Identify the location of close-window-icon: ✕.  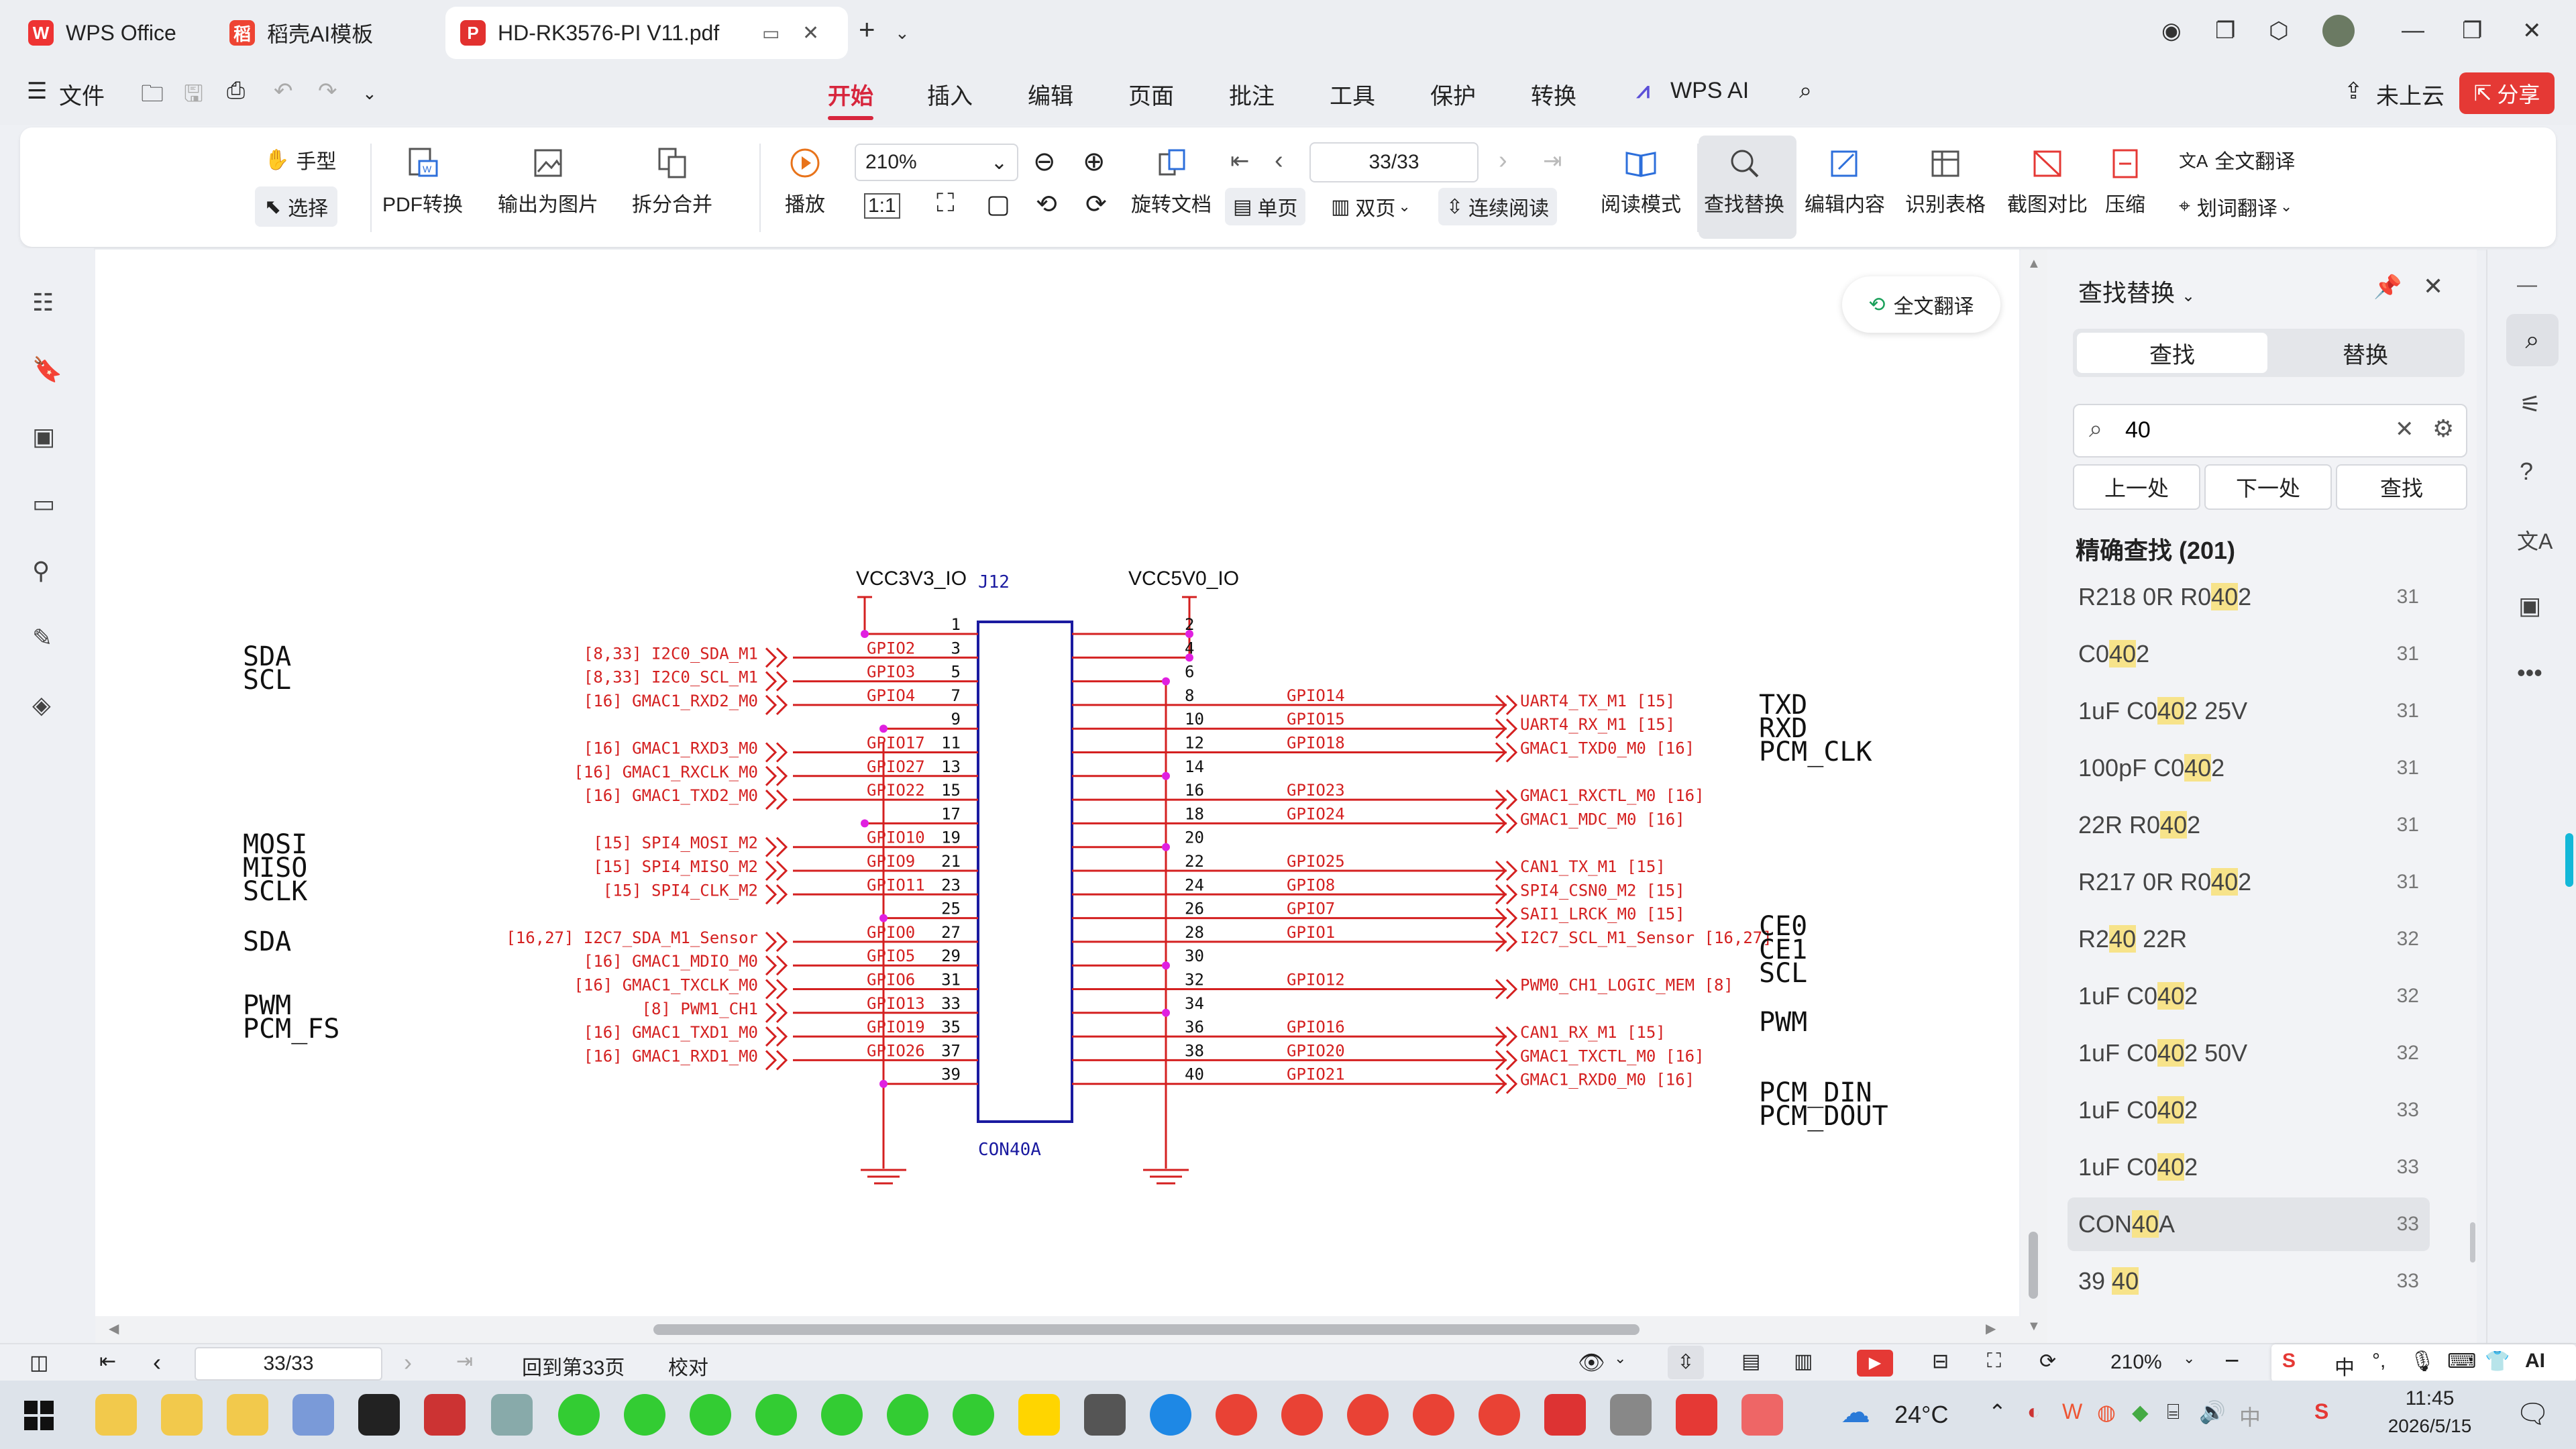
(2532, 30).